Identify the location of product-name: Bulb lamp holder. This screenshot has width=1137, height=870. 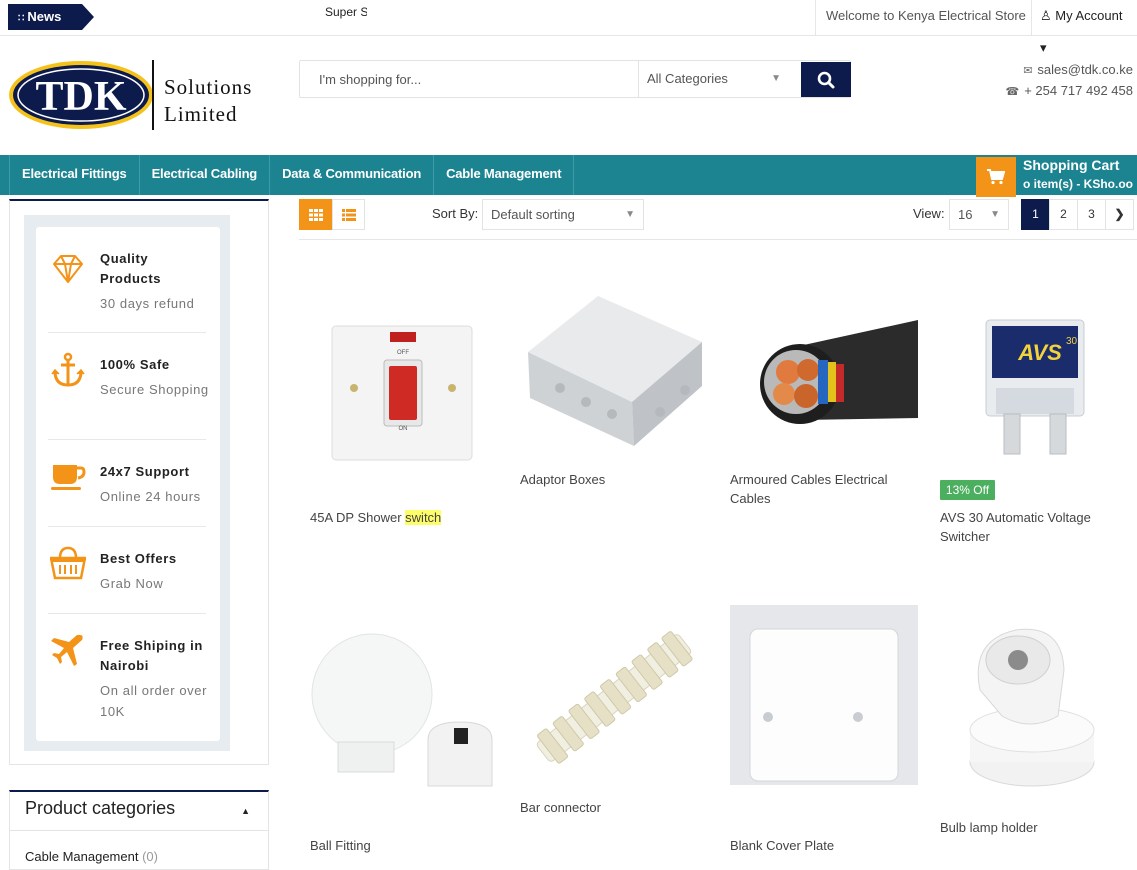
(1035, 827).